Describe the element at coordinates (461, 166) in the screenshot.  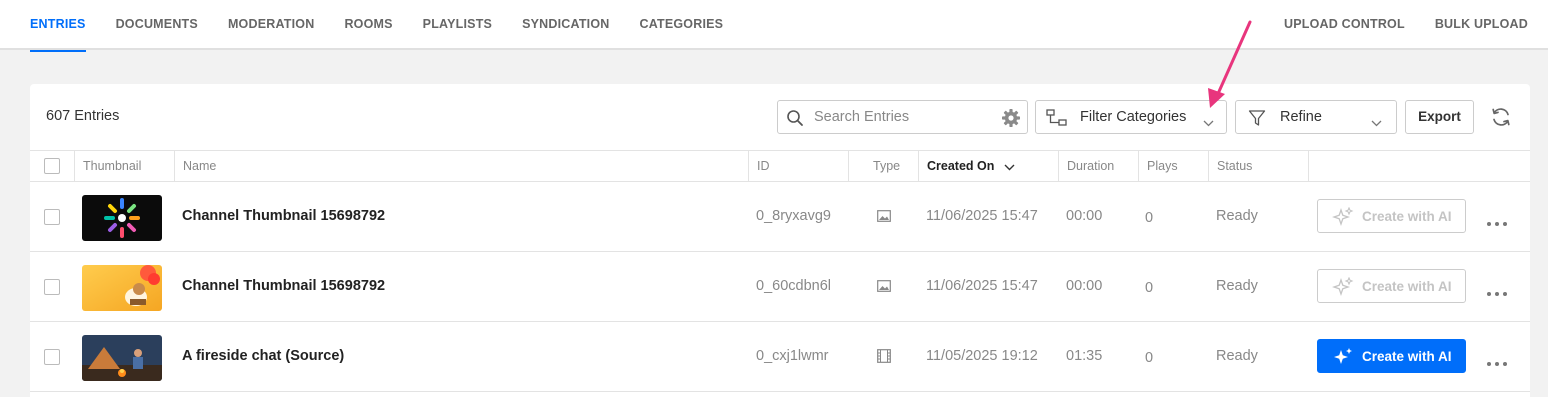
I see `header-name: Name` at that location.